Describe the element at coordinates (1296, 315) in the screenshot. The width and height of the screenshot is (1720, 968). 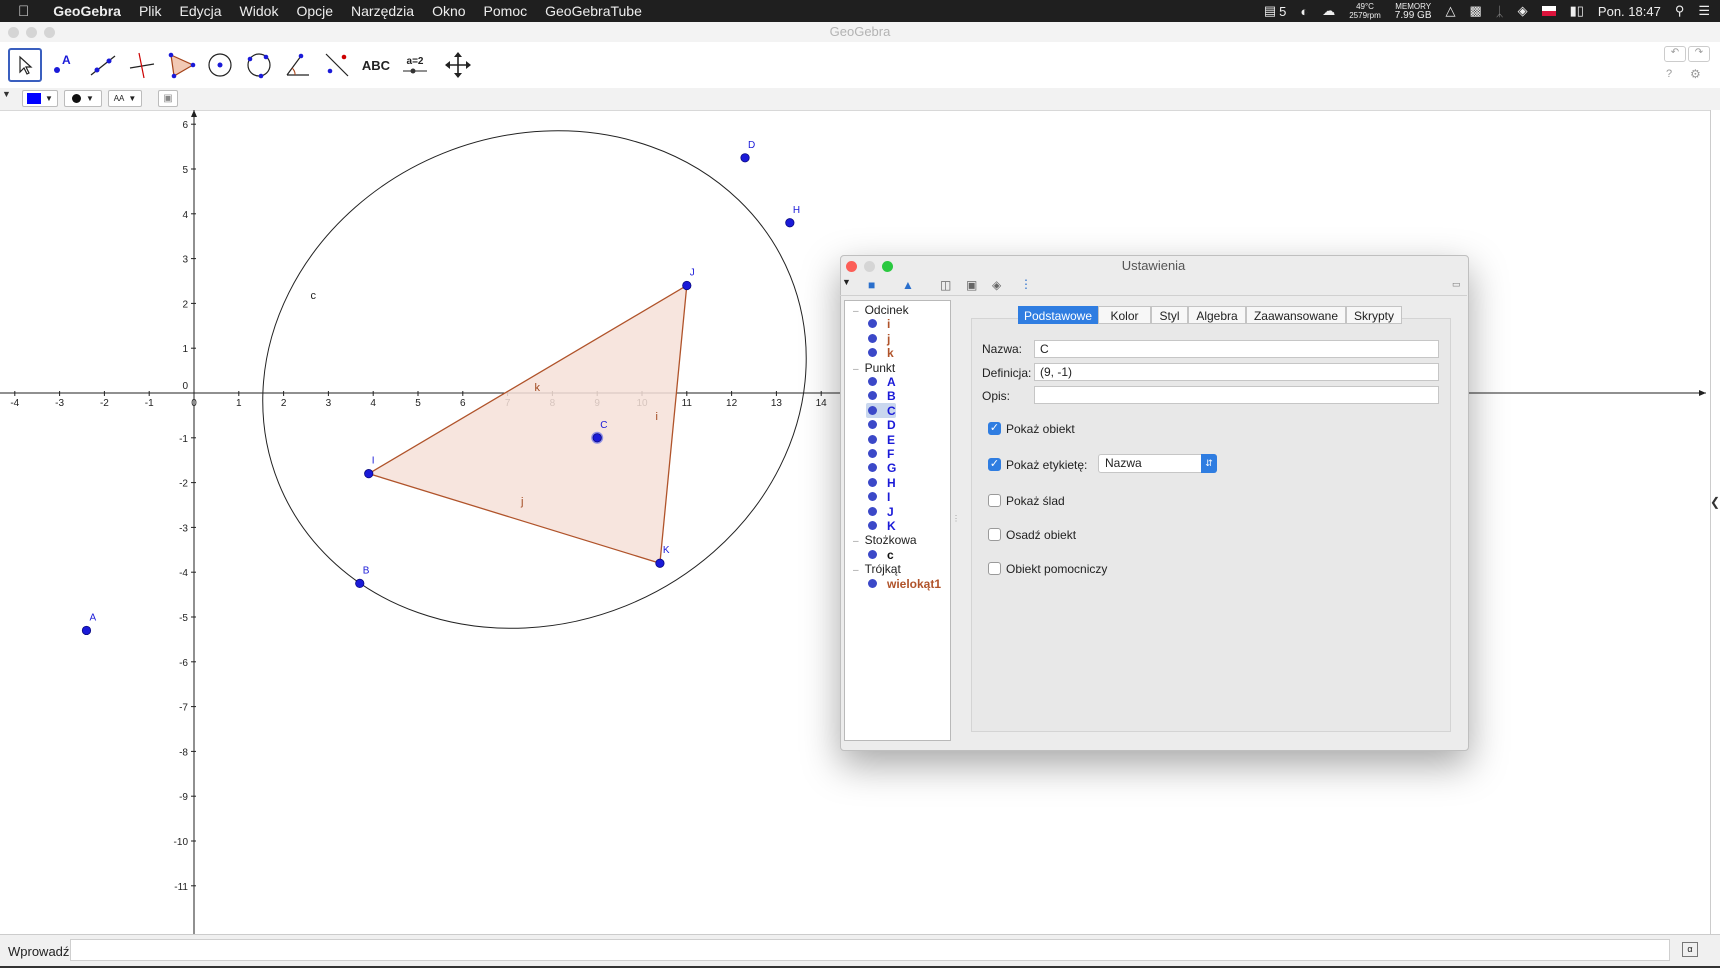
I see `tab-zaawansowane: Zaawansowane` at that location.